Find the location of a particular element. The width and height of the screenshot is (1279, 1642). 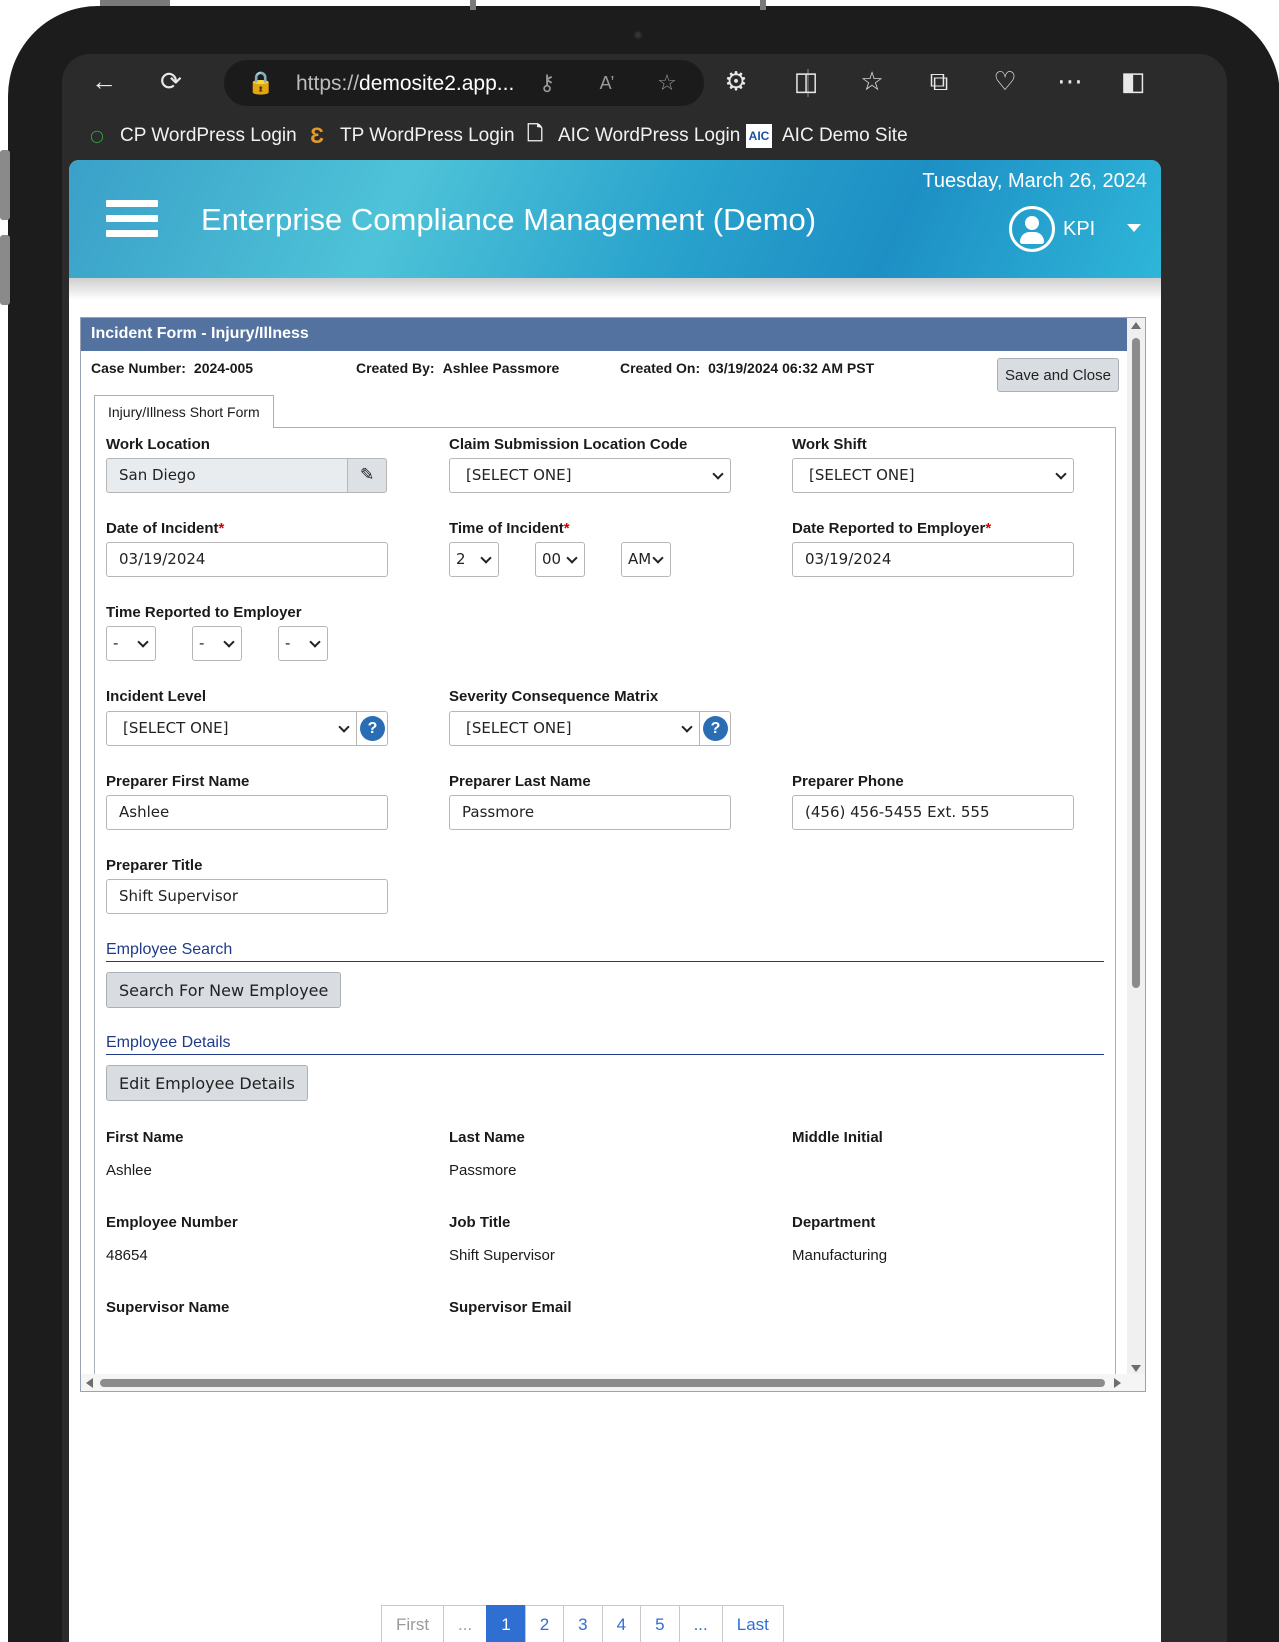

preparer-last-field: Passmore is located at coordinates (590, 812).